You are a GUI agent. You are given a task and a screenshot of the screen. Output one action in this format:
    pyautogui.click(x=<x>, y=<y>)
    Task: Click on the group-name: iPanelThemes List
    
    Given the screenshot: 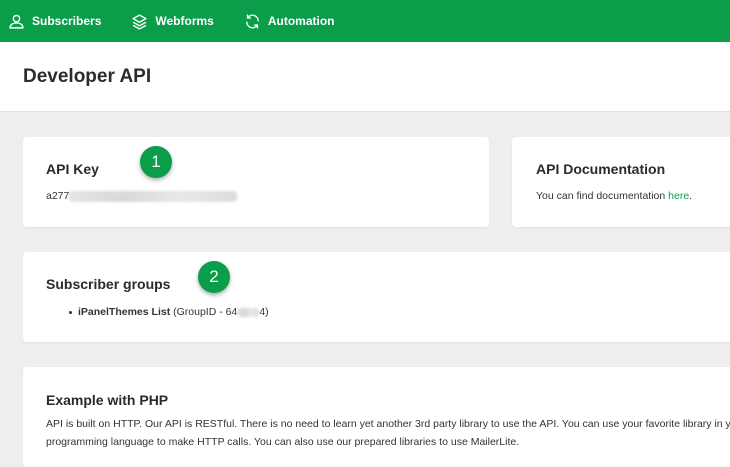 What is the action you would take?
    pyautogui.click(x=124, y=312)
    